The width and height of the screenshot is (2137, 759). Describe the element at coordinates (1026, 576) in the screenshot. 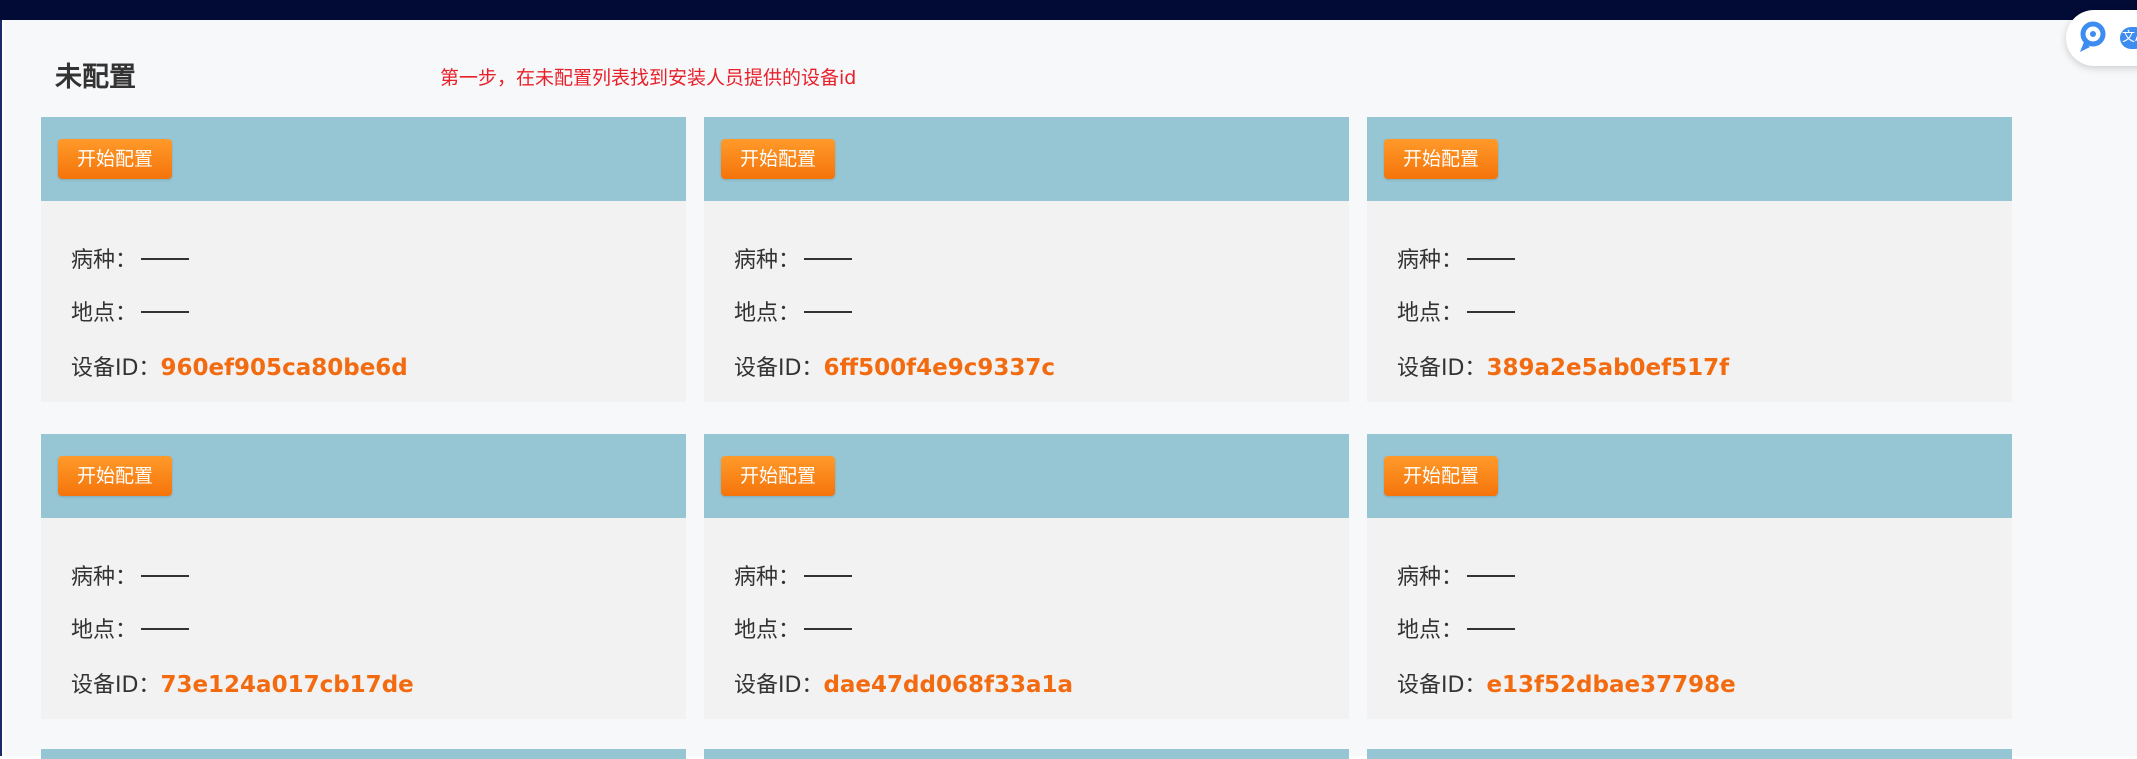

I see `device-card: 开始配置 病种： 地点： 设备ID：dae47dd068f33a1a` at that location.